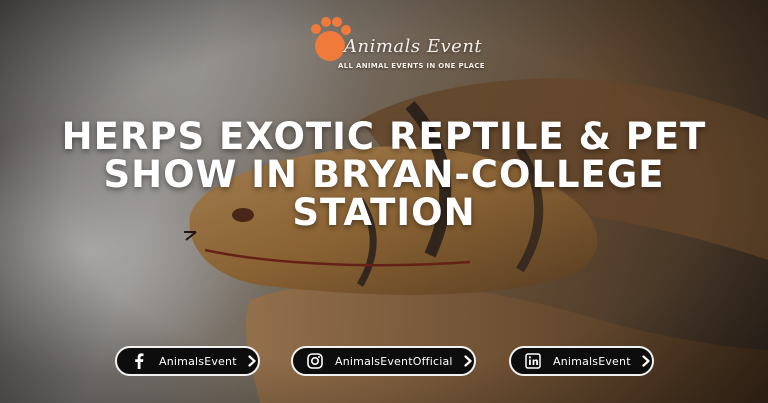 Image resolution: width=768 pixels, height=403 pixels. I want to click on event-title-line-3: STATION, so click(384, 212).